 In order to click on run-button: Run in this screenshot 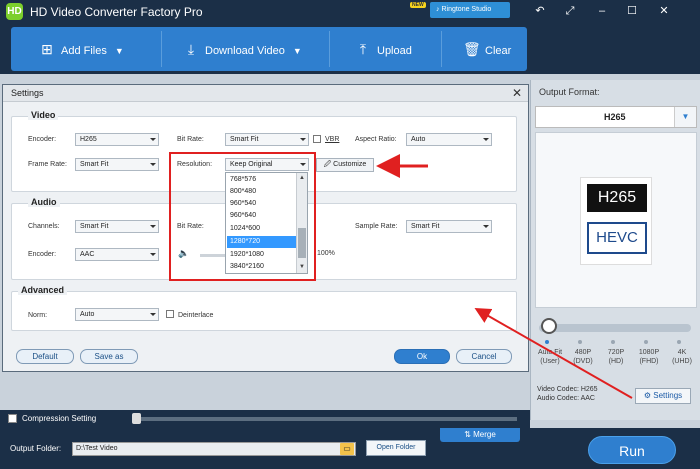, I will do `click(632, 450)`.